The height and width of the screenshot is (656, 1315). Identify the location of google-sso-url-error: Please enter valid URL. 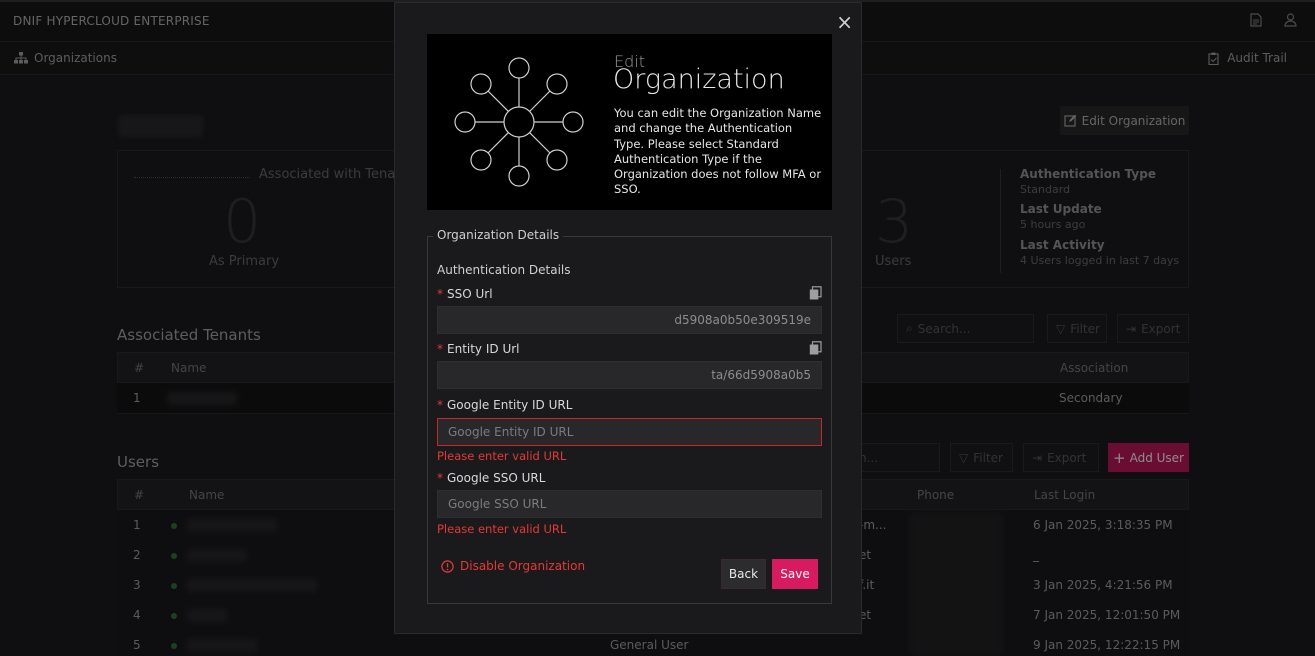
(502, 529).